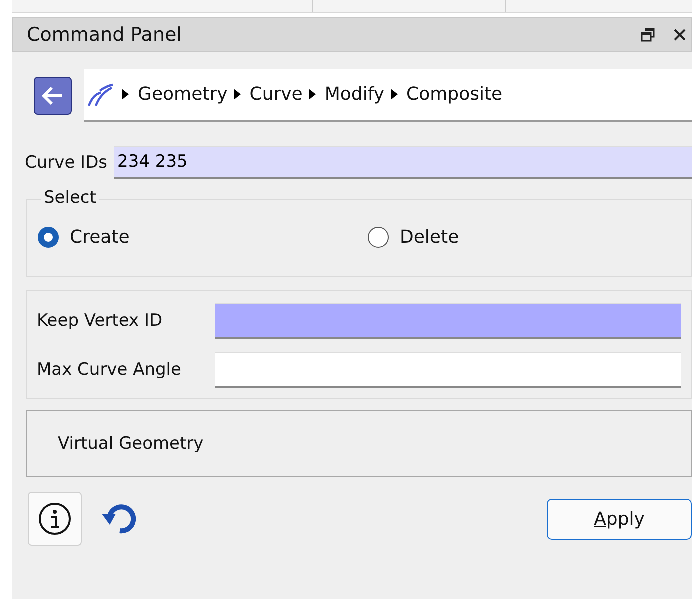 The width and height of the screenshot is (692, 599). Describe the element at coordinates (454, 94) in the screenshot. I see `breadcrumb-item: Composite` at that location.